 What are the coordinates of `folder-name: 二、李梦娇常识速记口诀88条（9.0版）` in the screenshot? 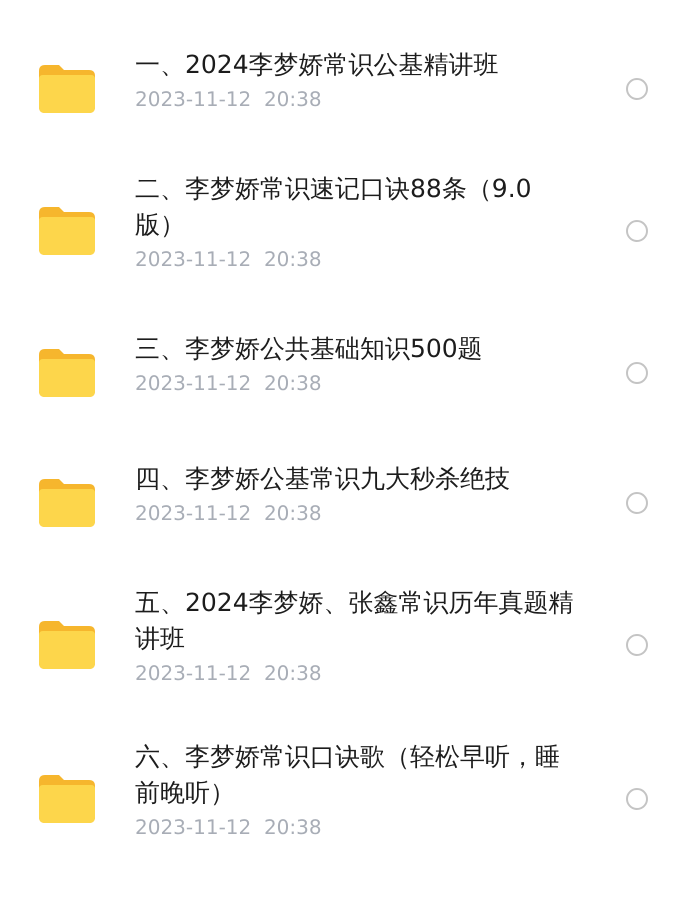 It's located at (334, 207).